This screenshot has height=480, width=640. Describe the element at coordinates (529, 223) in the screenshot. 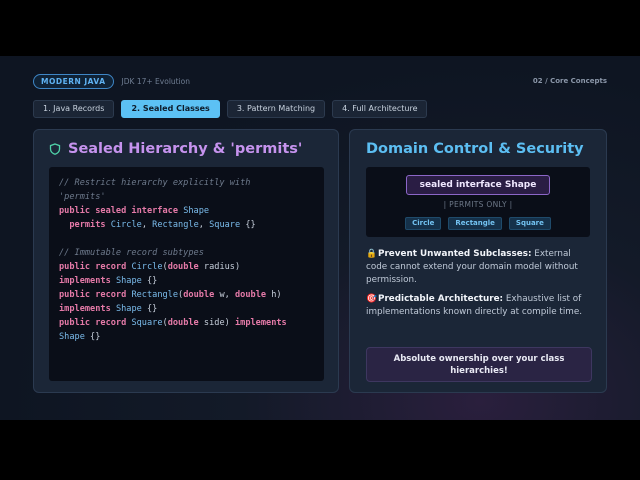

I see `subtype-square: Square` at that location.